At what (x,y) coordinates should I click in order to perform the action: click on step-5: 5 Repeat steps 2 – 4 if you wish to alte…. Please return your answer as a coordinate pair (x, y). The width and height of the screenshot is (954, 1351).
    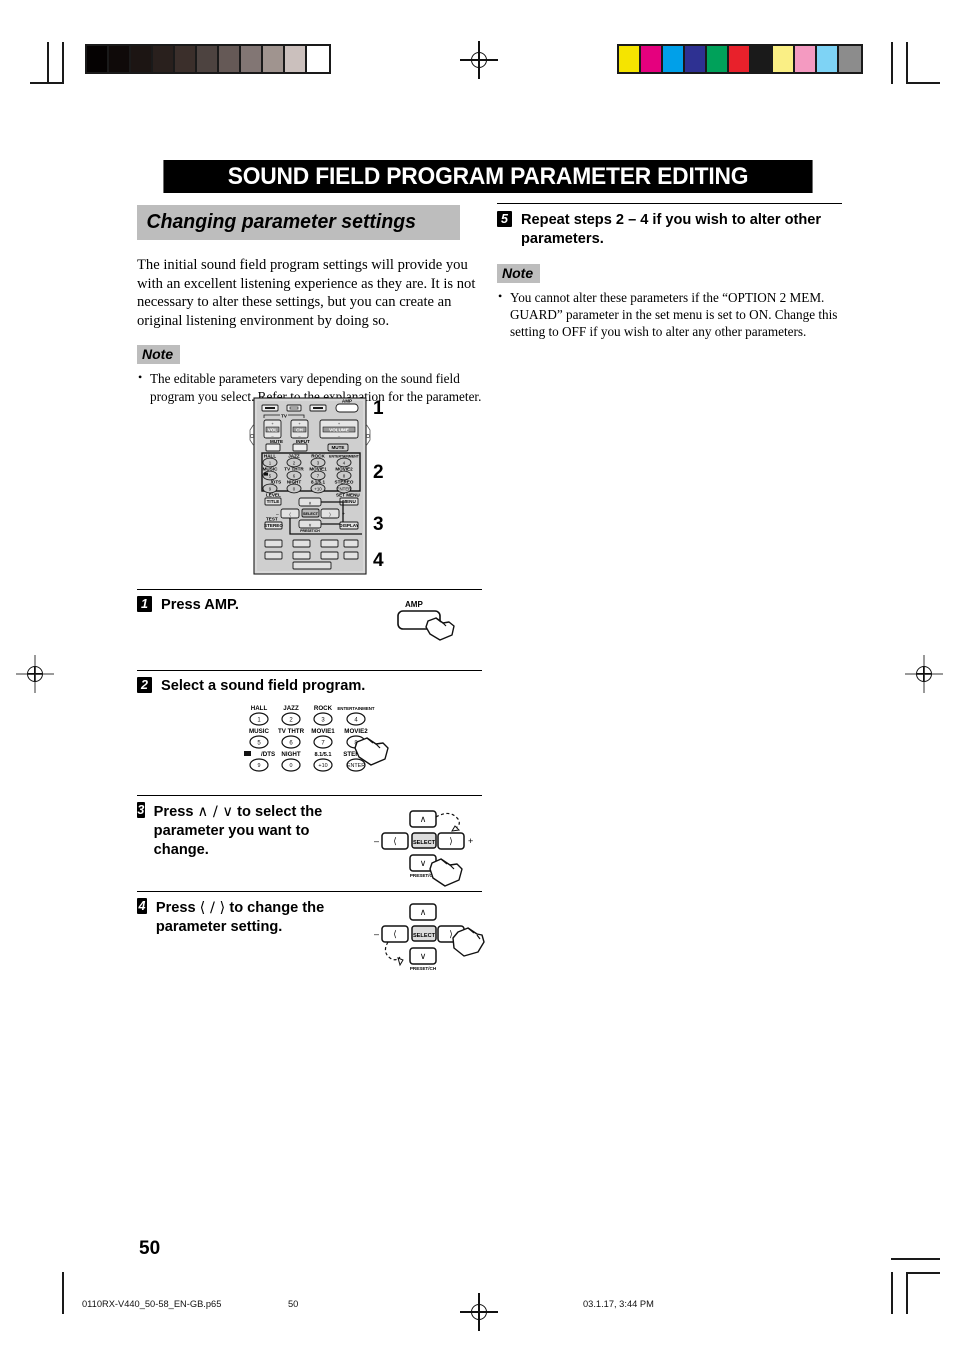
    Looking at the image, I should click on (669, 226).